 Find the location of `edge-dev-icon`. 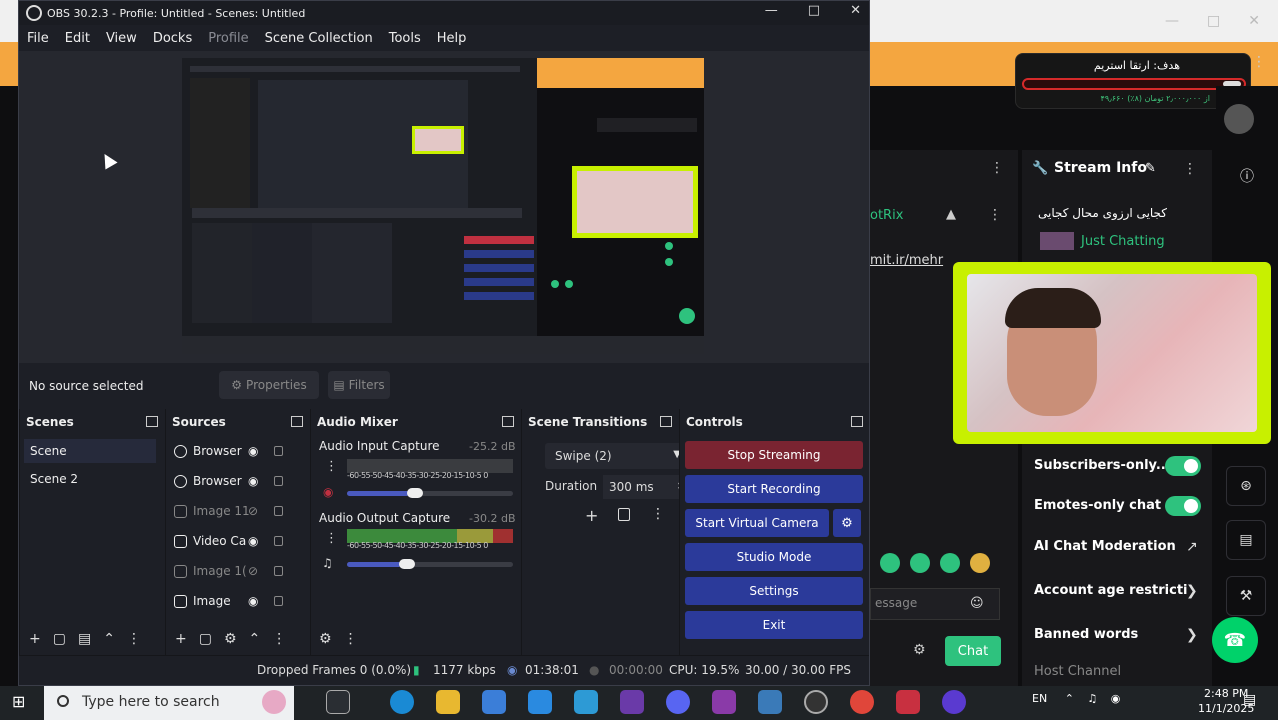

edge-dev-icon is located at coordinates (586, 702).